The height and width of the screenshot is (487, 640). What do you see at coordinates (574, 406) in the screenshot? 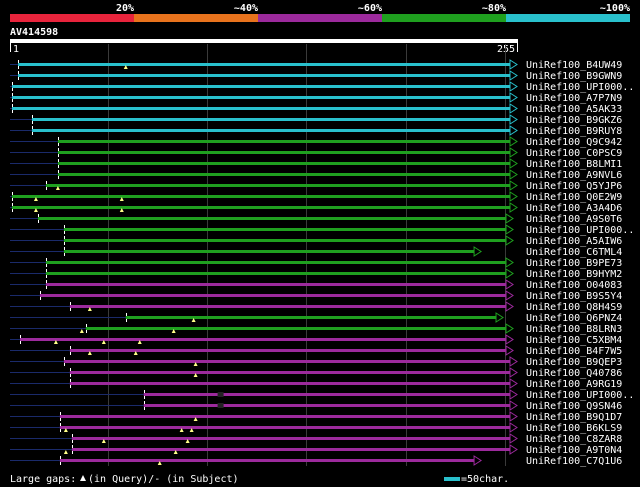
I see `hit-label: UniRef100_Q9SN46` at bounding box center [574, 406].